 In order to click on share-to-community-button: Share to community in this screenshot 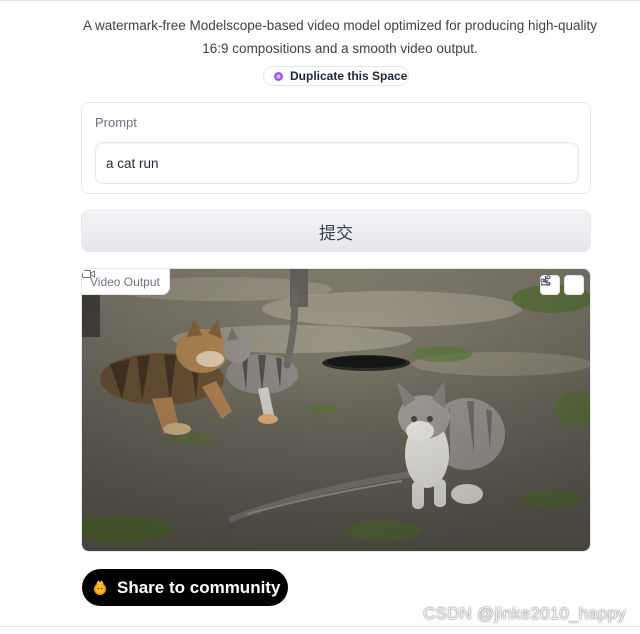, I will do `click(185, 587)`.